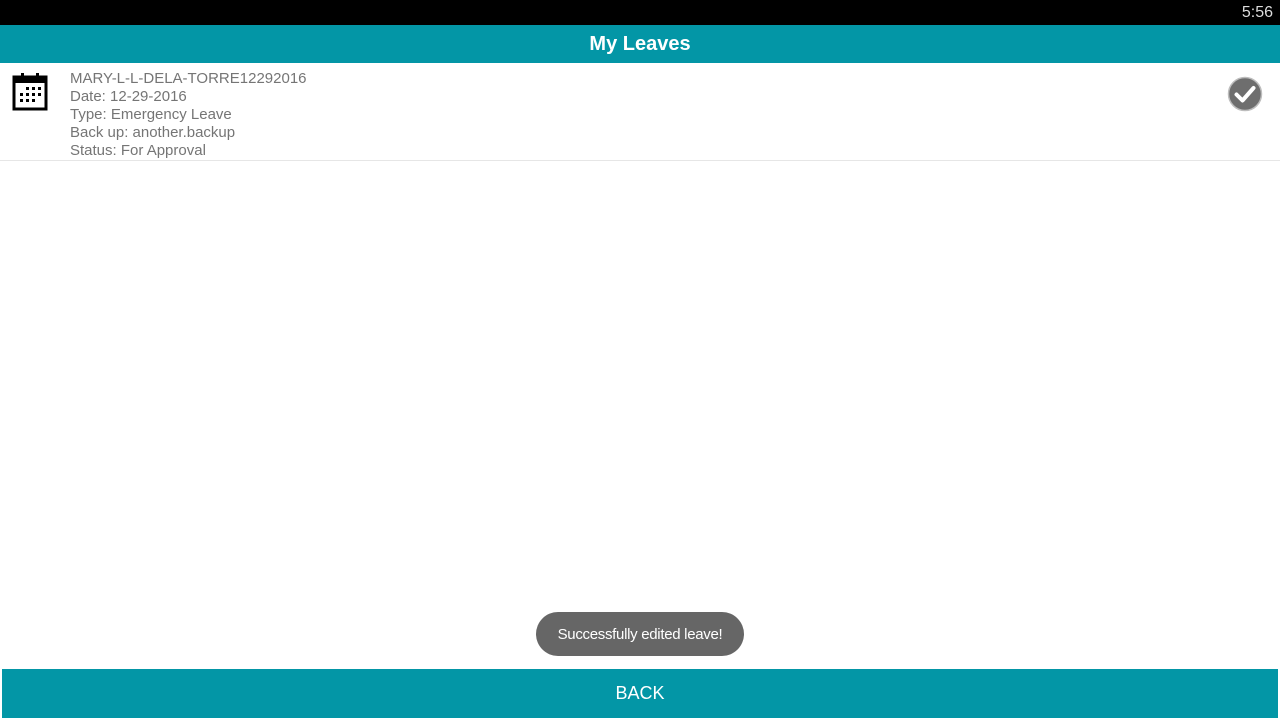  What do you see at coordinates (138, 150) in the screenshot?
I see `leave-status: Status: For Approval` at bounding box center [138, 150].